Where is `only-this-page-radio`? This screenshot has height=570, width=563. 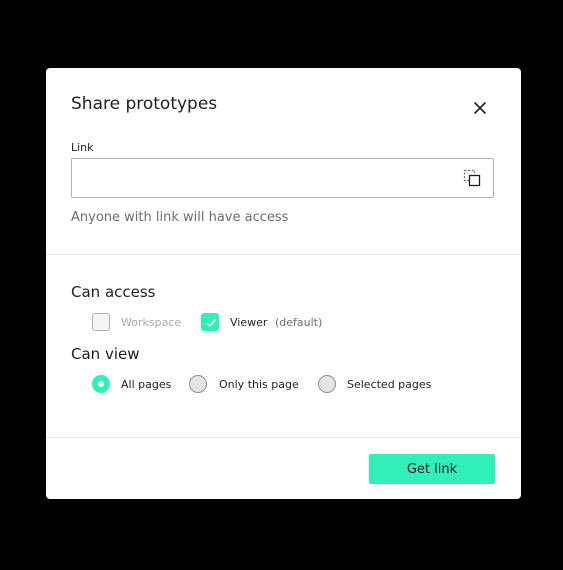
only-this-page-radio is located at coordinates (198, 384).